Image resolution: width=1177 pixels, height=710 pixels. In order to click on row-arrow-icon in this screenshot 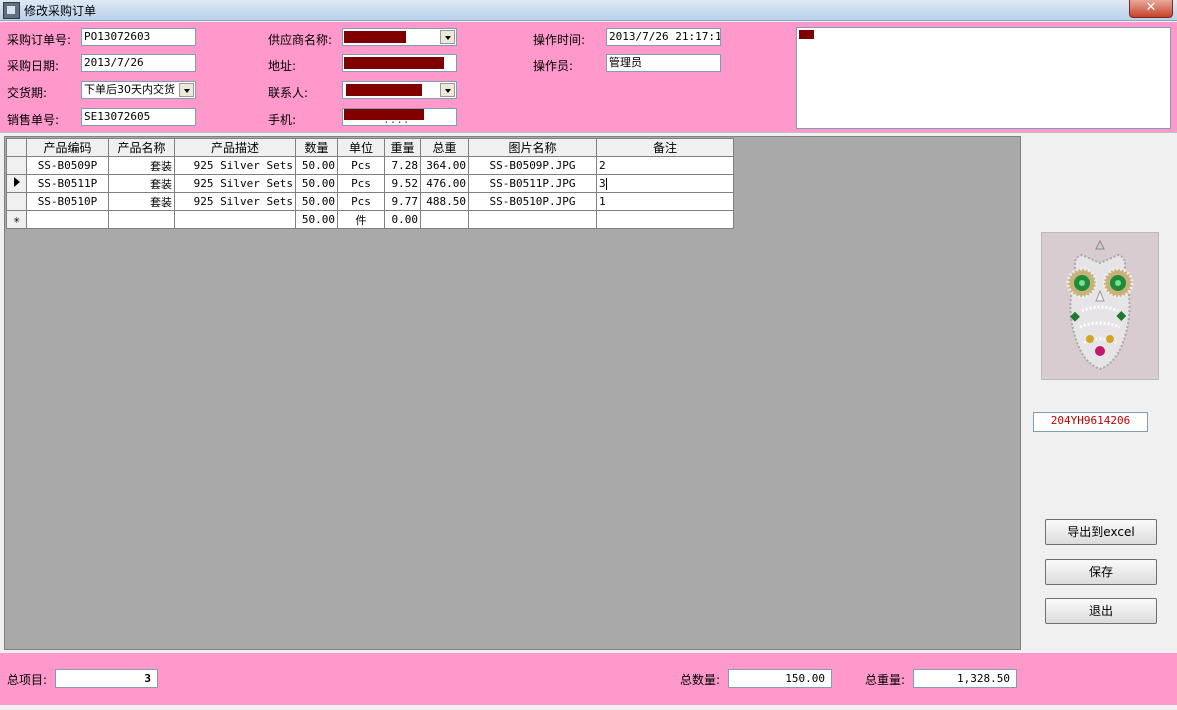, I will do `click(16, 182)`.